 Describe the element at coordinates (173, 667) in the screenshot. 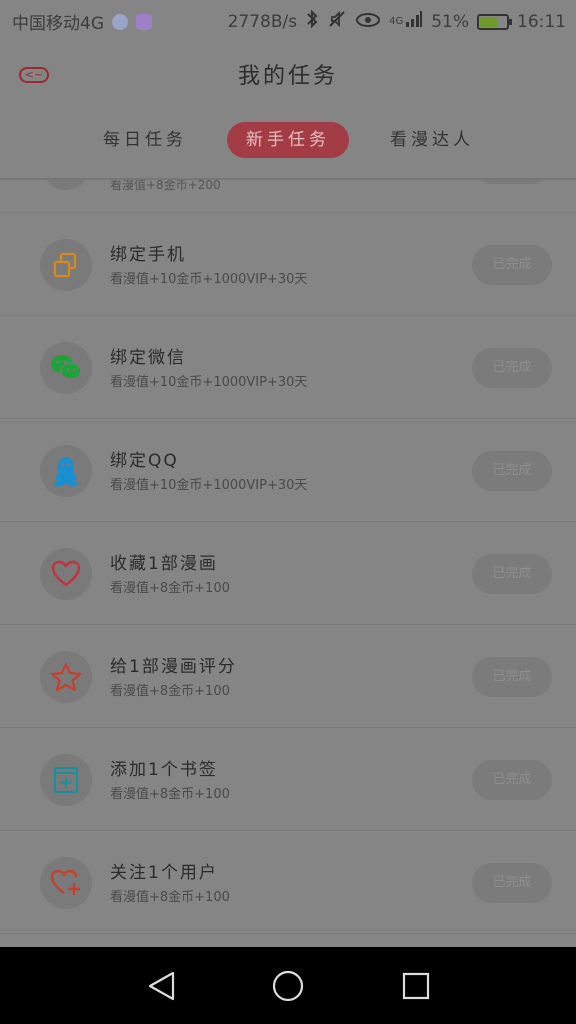

I see `task-name: 给1部漫画评分` at that location.